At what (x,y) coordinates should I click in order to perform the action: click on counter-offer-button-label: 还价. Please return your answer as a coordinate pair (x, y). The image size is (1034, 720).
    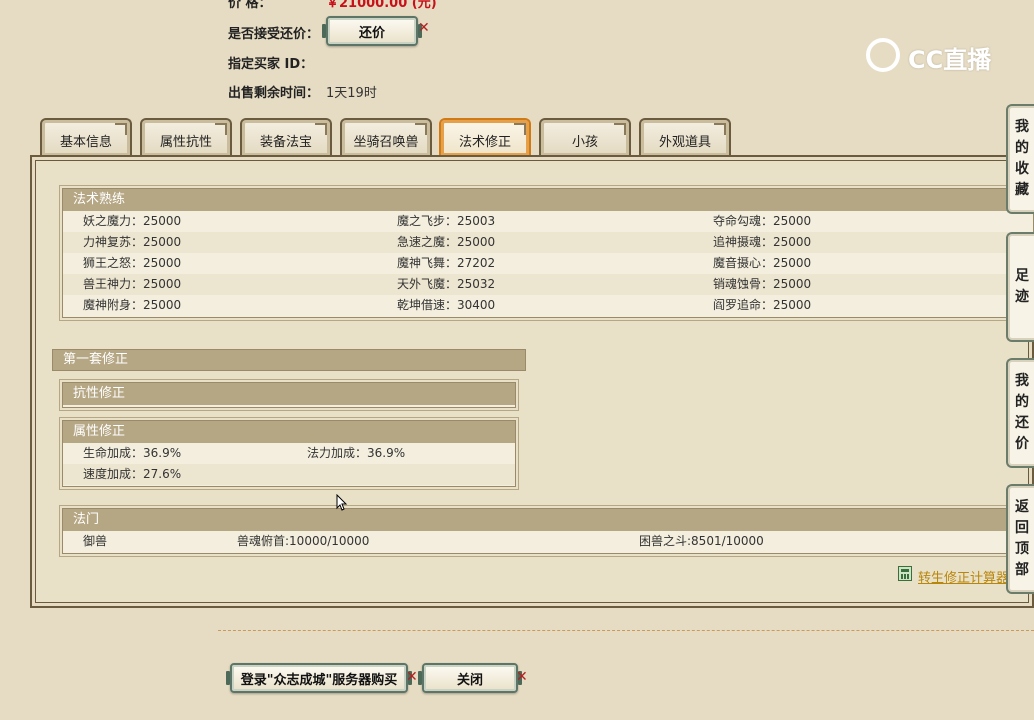
    Looking at the image, I should click on (371, 33).